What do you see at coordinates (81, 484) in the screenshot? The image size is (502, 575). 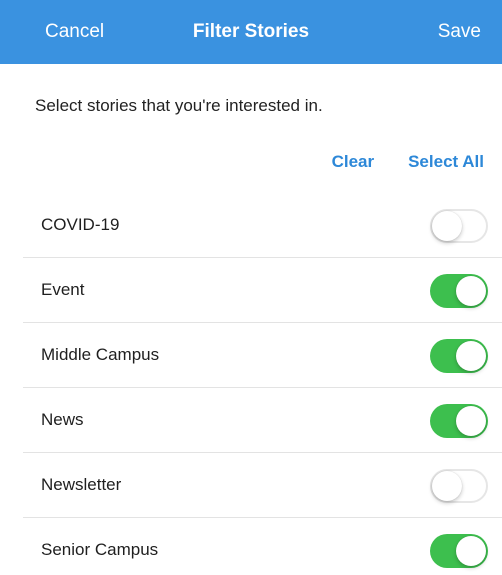 I see `story-label: Newsletter` at bounding box center [81, 484].